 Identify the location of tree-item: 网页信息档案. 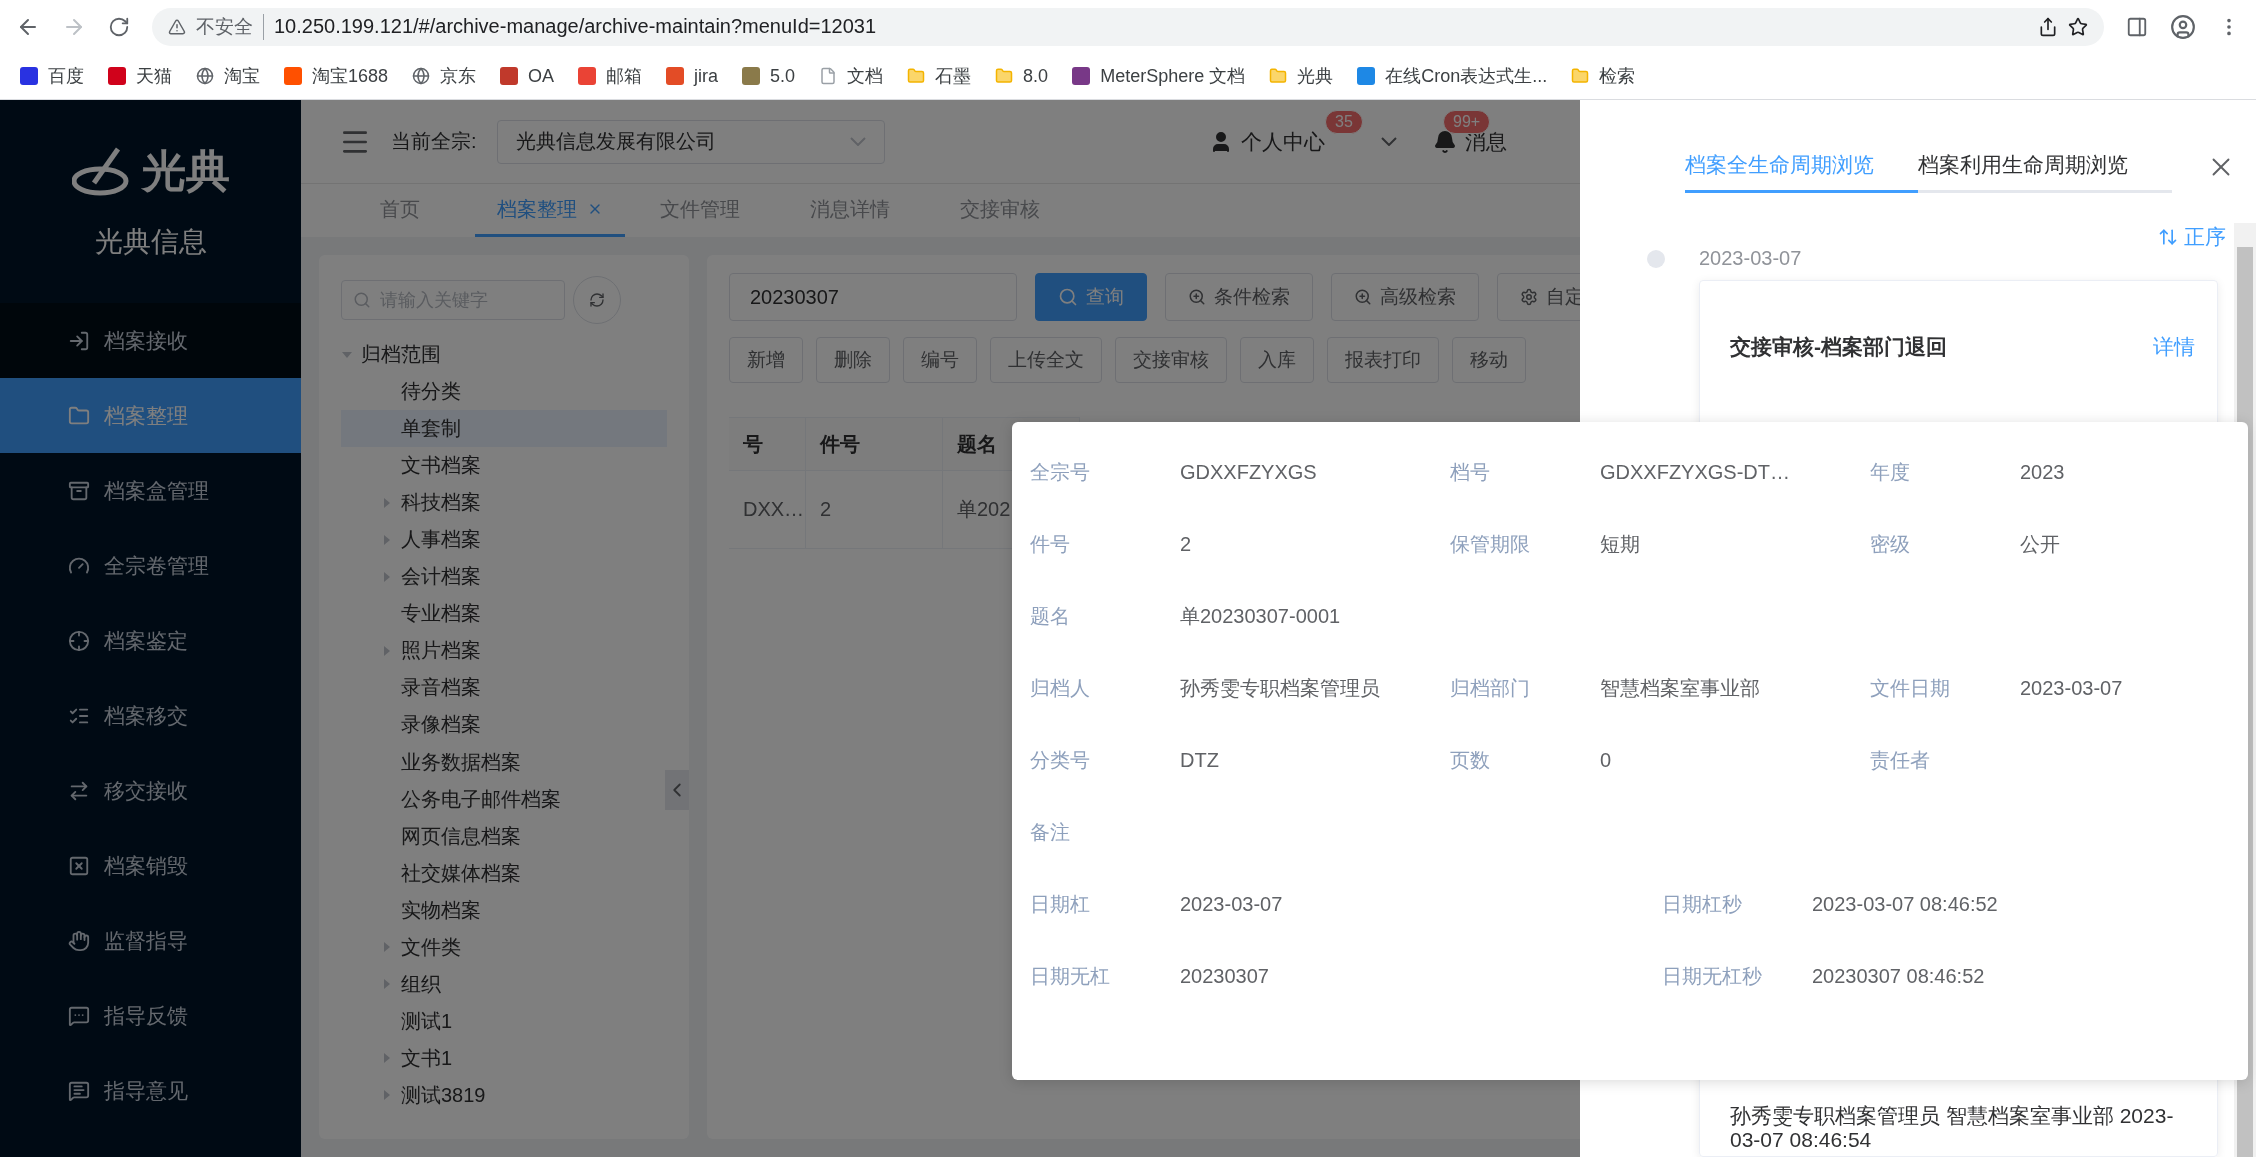
(504, 836).